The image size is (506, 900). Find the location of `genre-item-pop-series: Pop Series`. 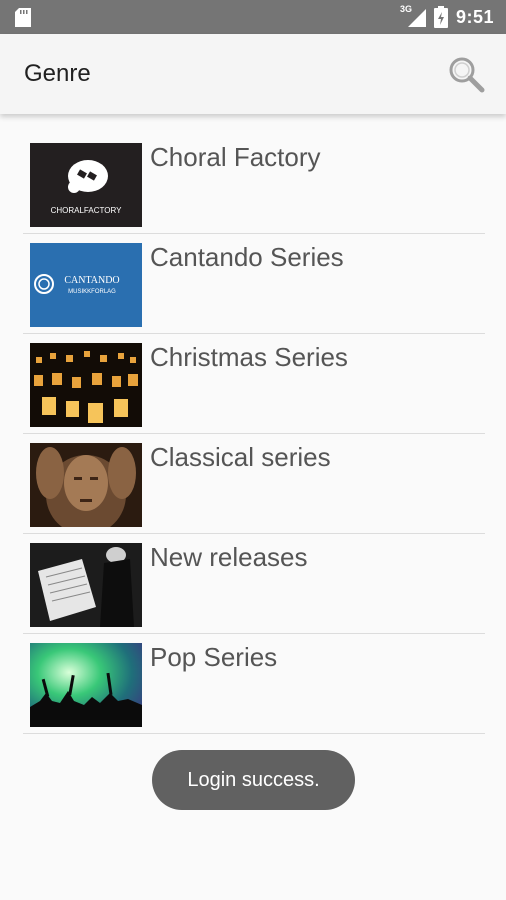

genre-item-pop-series: Pop Series is located at coordinates (254, 684).